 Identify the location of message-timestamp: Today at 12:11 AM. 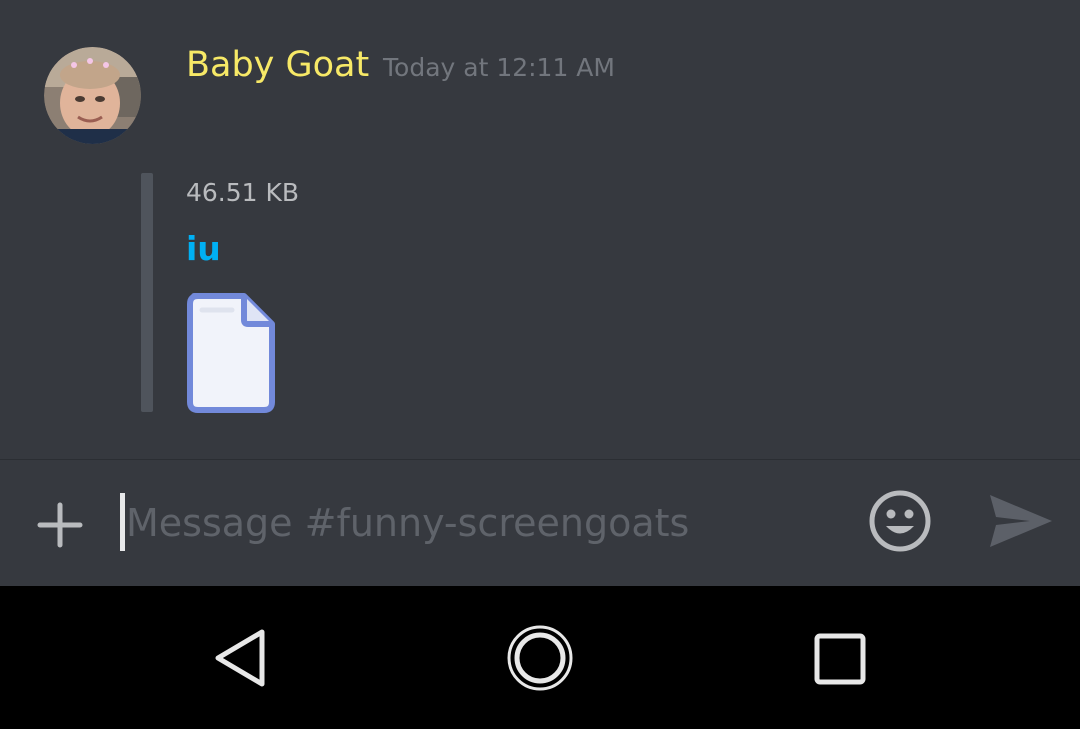
(499, 67).